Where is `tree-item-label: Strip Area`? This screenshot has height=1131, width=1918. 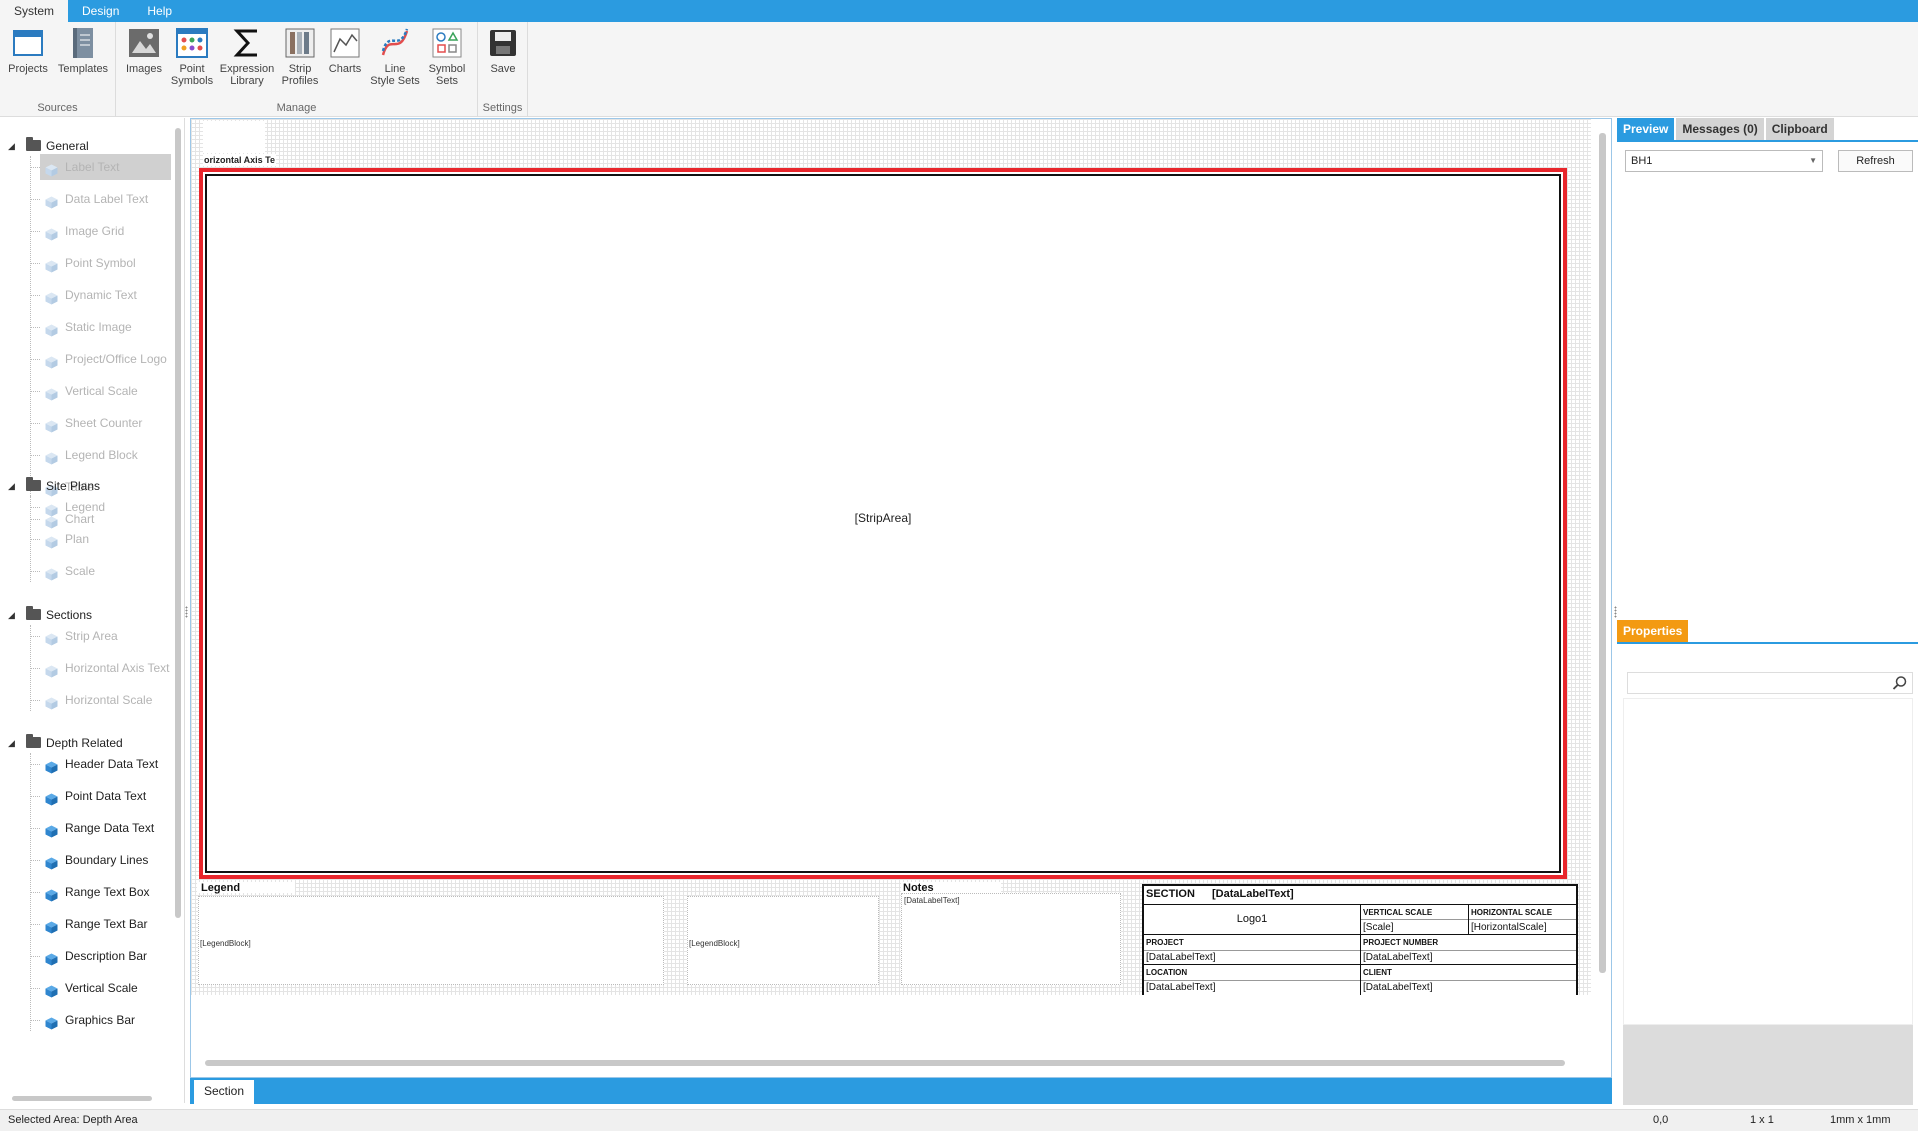 tree-item-label: Strip Area is located at coordinates (91, 636).